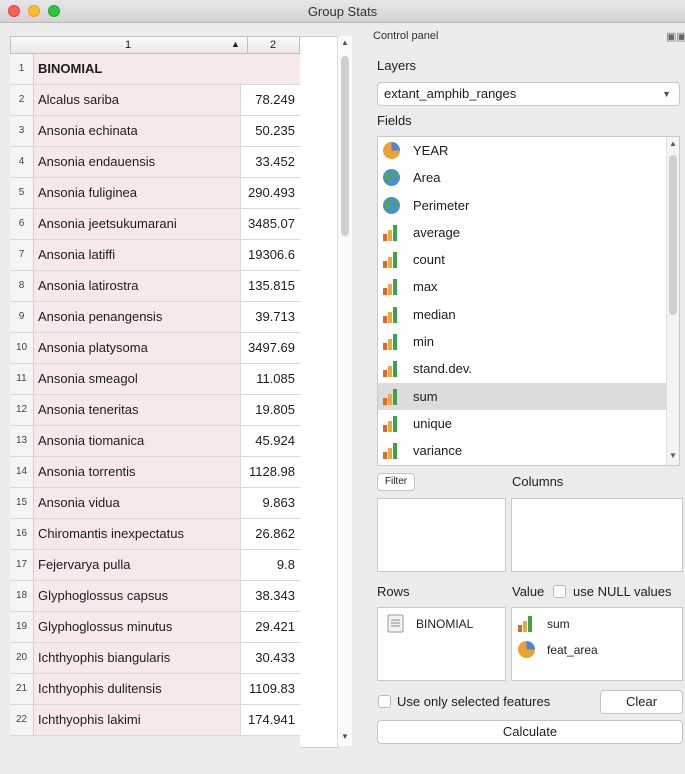  Describe the element at coordinates (268, 317) in the screenshot. I see `cell-value: 39.713` at that location.